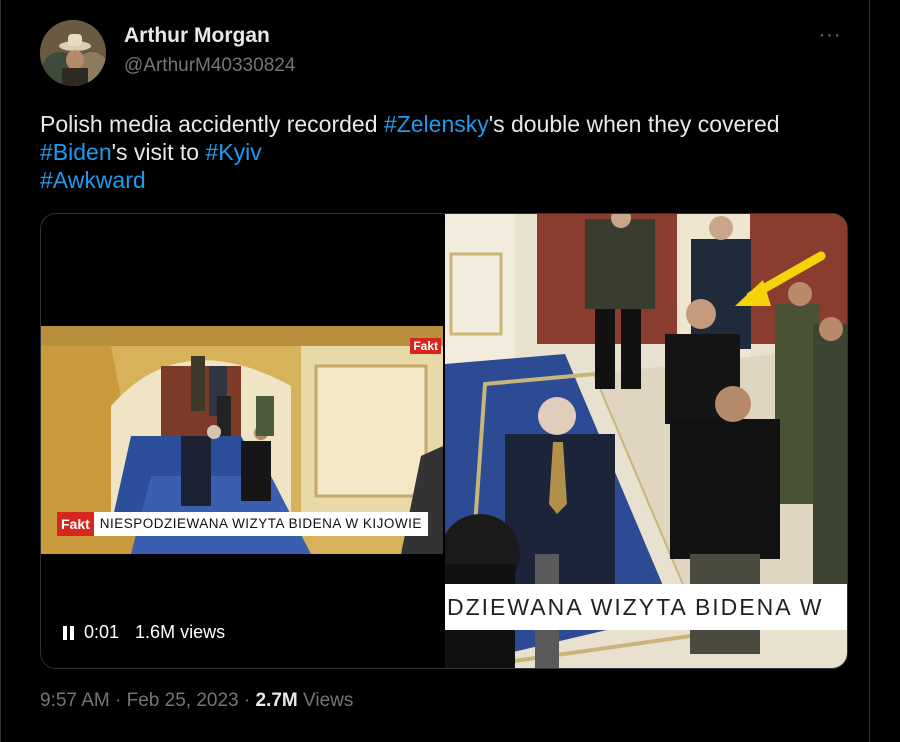 Image resolution: width=900 pixels, height=742 pixels. I want to click on tweet-date: Feb 25, 2023, so click(183, 700).